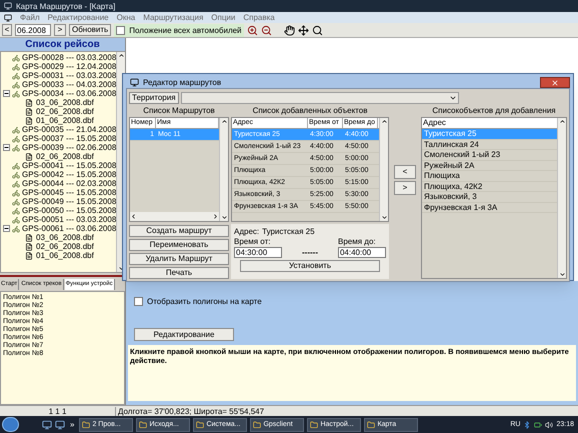 This screenshot has width=578, height=433. Describe the element at coordinates (133, 216) in the screenshot. I see `scroll-left-icon` at that location.